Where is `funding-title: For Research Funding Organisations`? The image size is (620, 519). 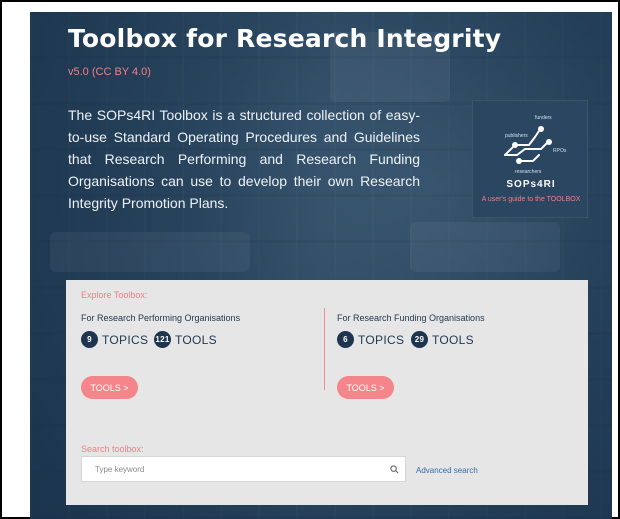
funding-title: For Research Funding Organisations is located at coordinates (411, 318).